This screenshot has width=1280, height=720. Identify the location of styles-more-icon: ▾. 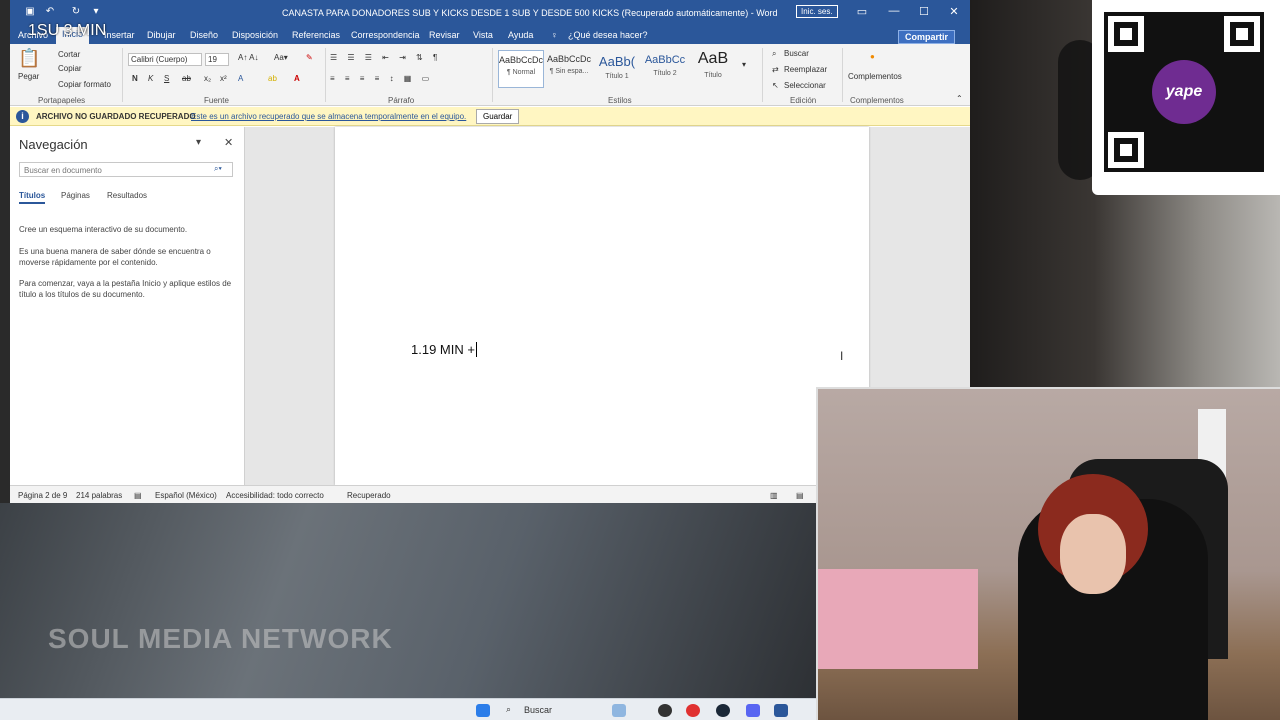
(744, 64).